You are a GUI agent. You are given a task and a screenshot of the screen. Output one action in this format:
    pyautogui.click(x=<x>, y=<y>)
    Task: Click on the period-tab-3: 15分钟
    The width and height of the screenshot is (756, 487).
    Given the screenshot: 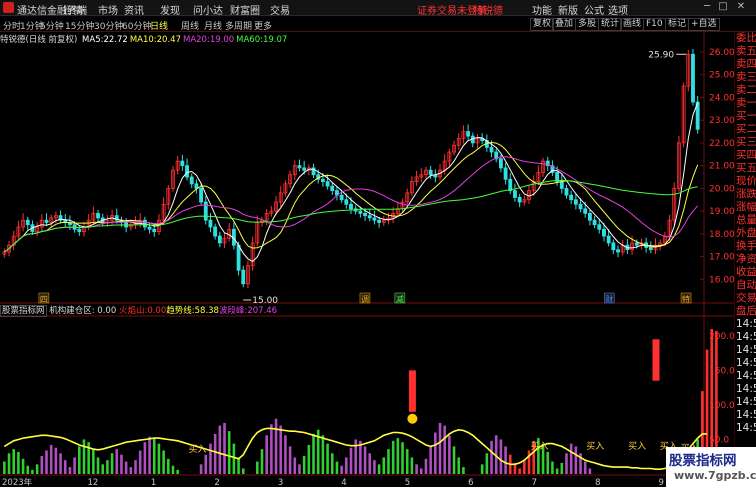 What is the action you would take?
    pyautogui.click(x=79, y=25)
    